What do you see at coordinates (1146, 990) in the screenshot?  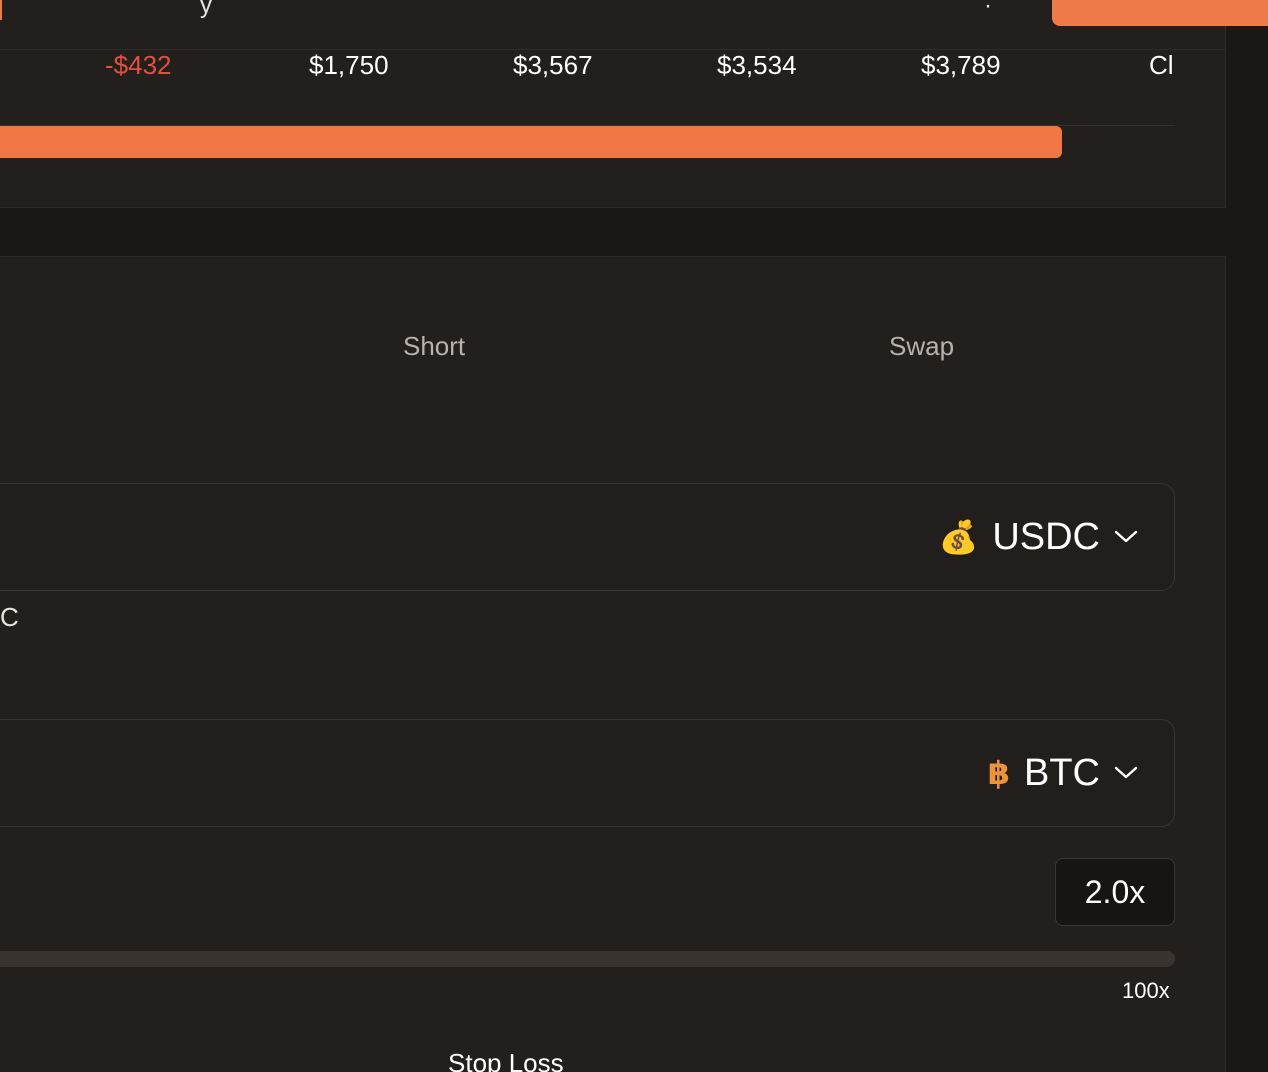 I see `leverage-max-label: 100x` at bounding box center [1146, 990].